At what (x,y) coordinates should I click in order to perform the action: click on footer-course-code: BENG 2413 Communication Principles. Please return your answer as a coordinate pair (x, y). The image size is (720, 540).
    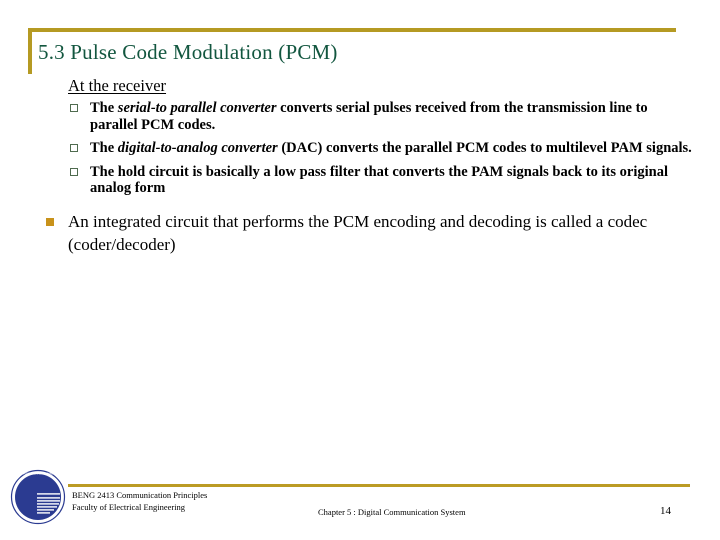
    Looking at the image, I should click on (140, 495).